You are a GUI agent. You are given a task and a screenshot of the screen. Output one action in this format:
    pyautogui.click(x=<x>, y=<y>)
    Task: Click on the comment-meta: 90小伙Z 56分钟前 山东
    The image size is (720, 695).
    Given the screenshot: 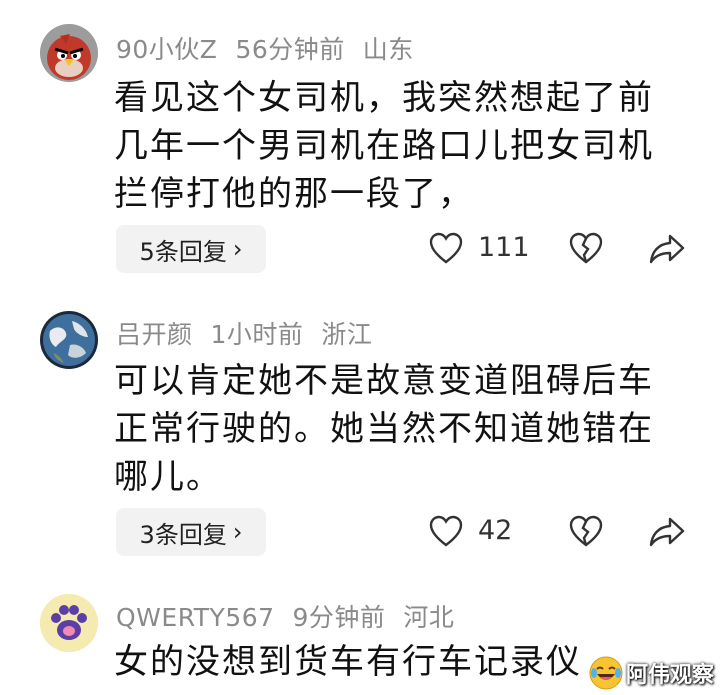 What is the action you would take?
    pyautogui.click(x=274, y=48)
    